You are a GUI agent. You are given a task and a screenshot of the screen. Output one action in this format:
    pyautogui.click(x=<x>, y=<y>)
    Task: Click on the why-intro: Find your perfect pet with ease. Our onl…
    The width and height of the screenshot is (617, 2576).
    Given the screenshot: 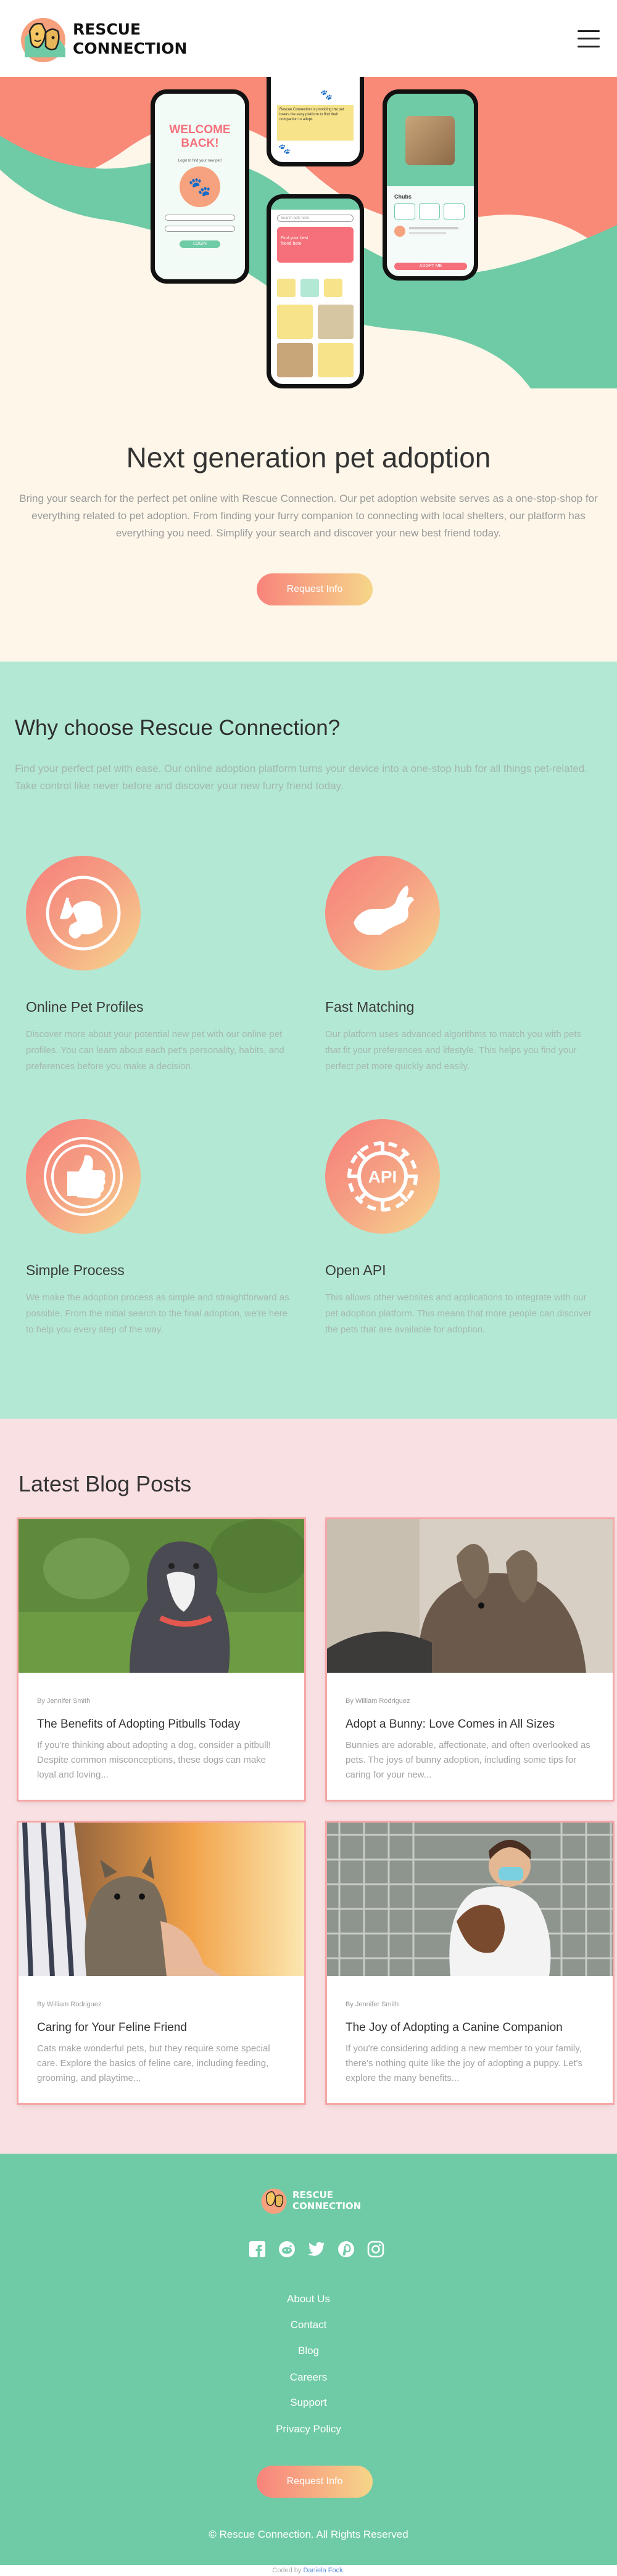 What is the action you would take?
    pyautogui.click(x=301, y=778)
    